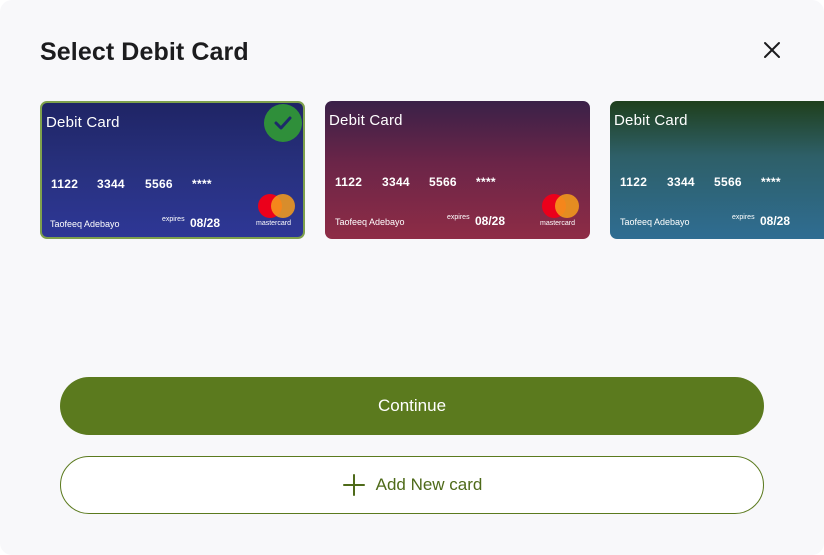 The width and height of the screenshot is (824, 555). What do you see at coordinates (144, 52) in the screenshot?
I see `page-title: Select Debit Card` at bounding box center [144, 52].